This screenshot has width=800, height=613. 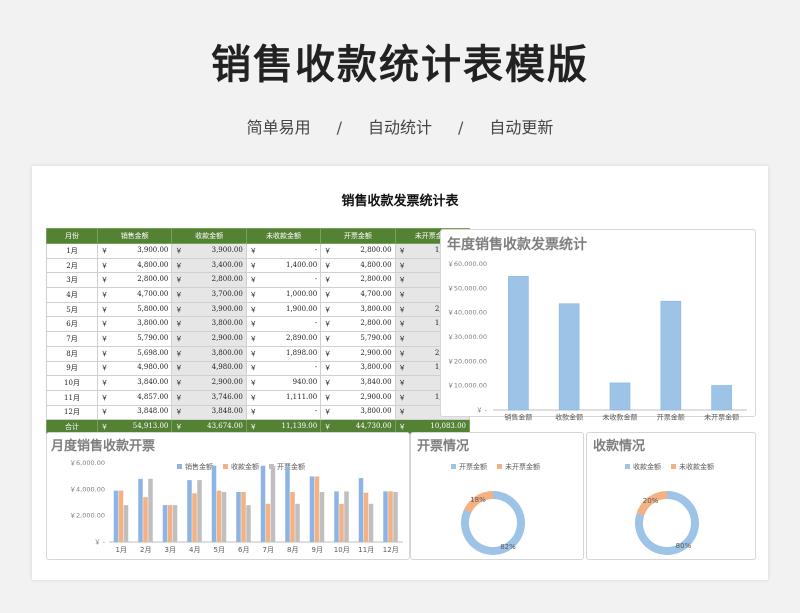 What do you see at coordinates (134, 412) in the screenshot?
I see `amount-cell: ￥ 3,848.00` at bounding box center [134, 412].